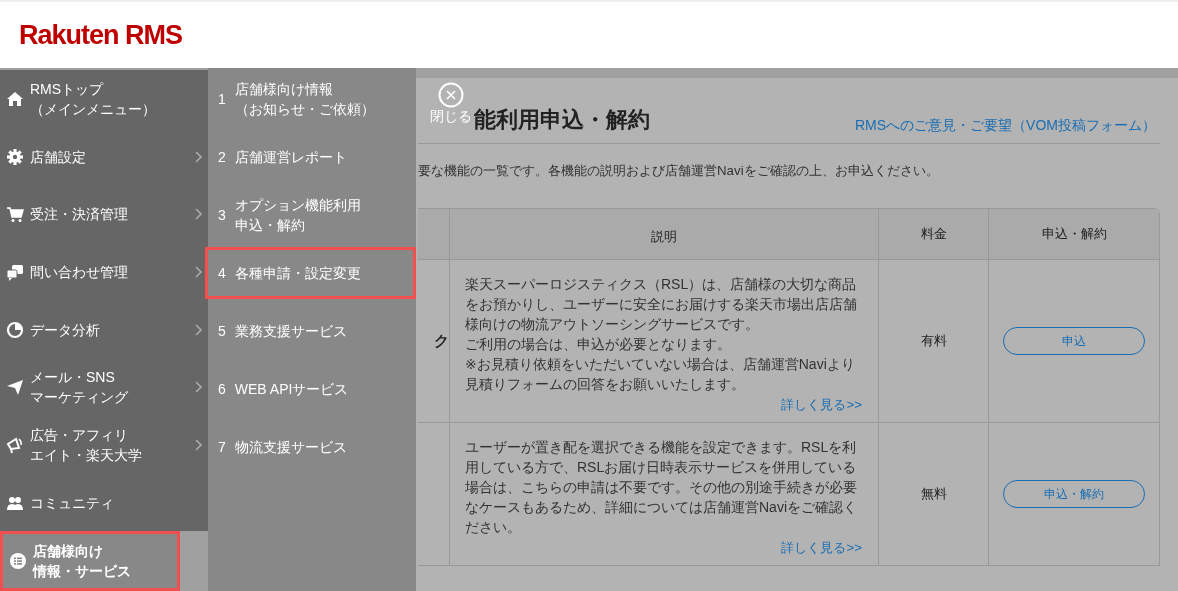 Image resolution: width=1178 pixels, height=591 pixels. What do you see at coordinates (68, 552) in the screenshot?
I see `menu-label: 店舗様向け` at bounding box center [68, 552].